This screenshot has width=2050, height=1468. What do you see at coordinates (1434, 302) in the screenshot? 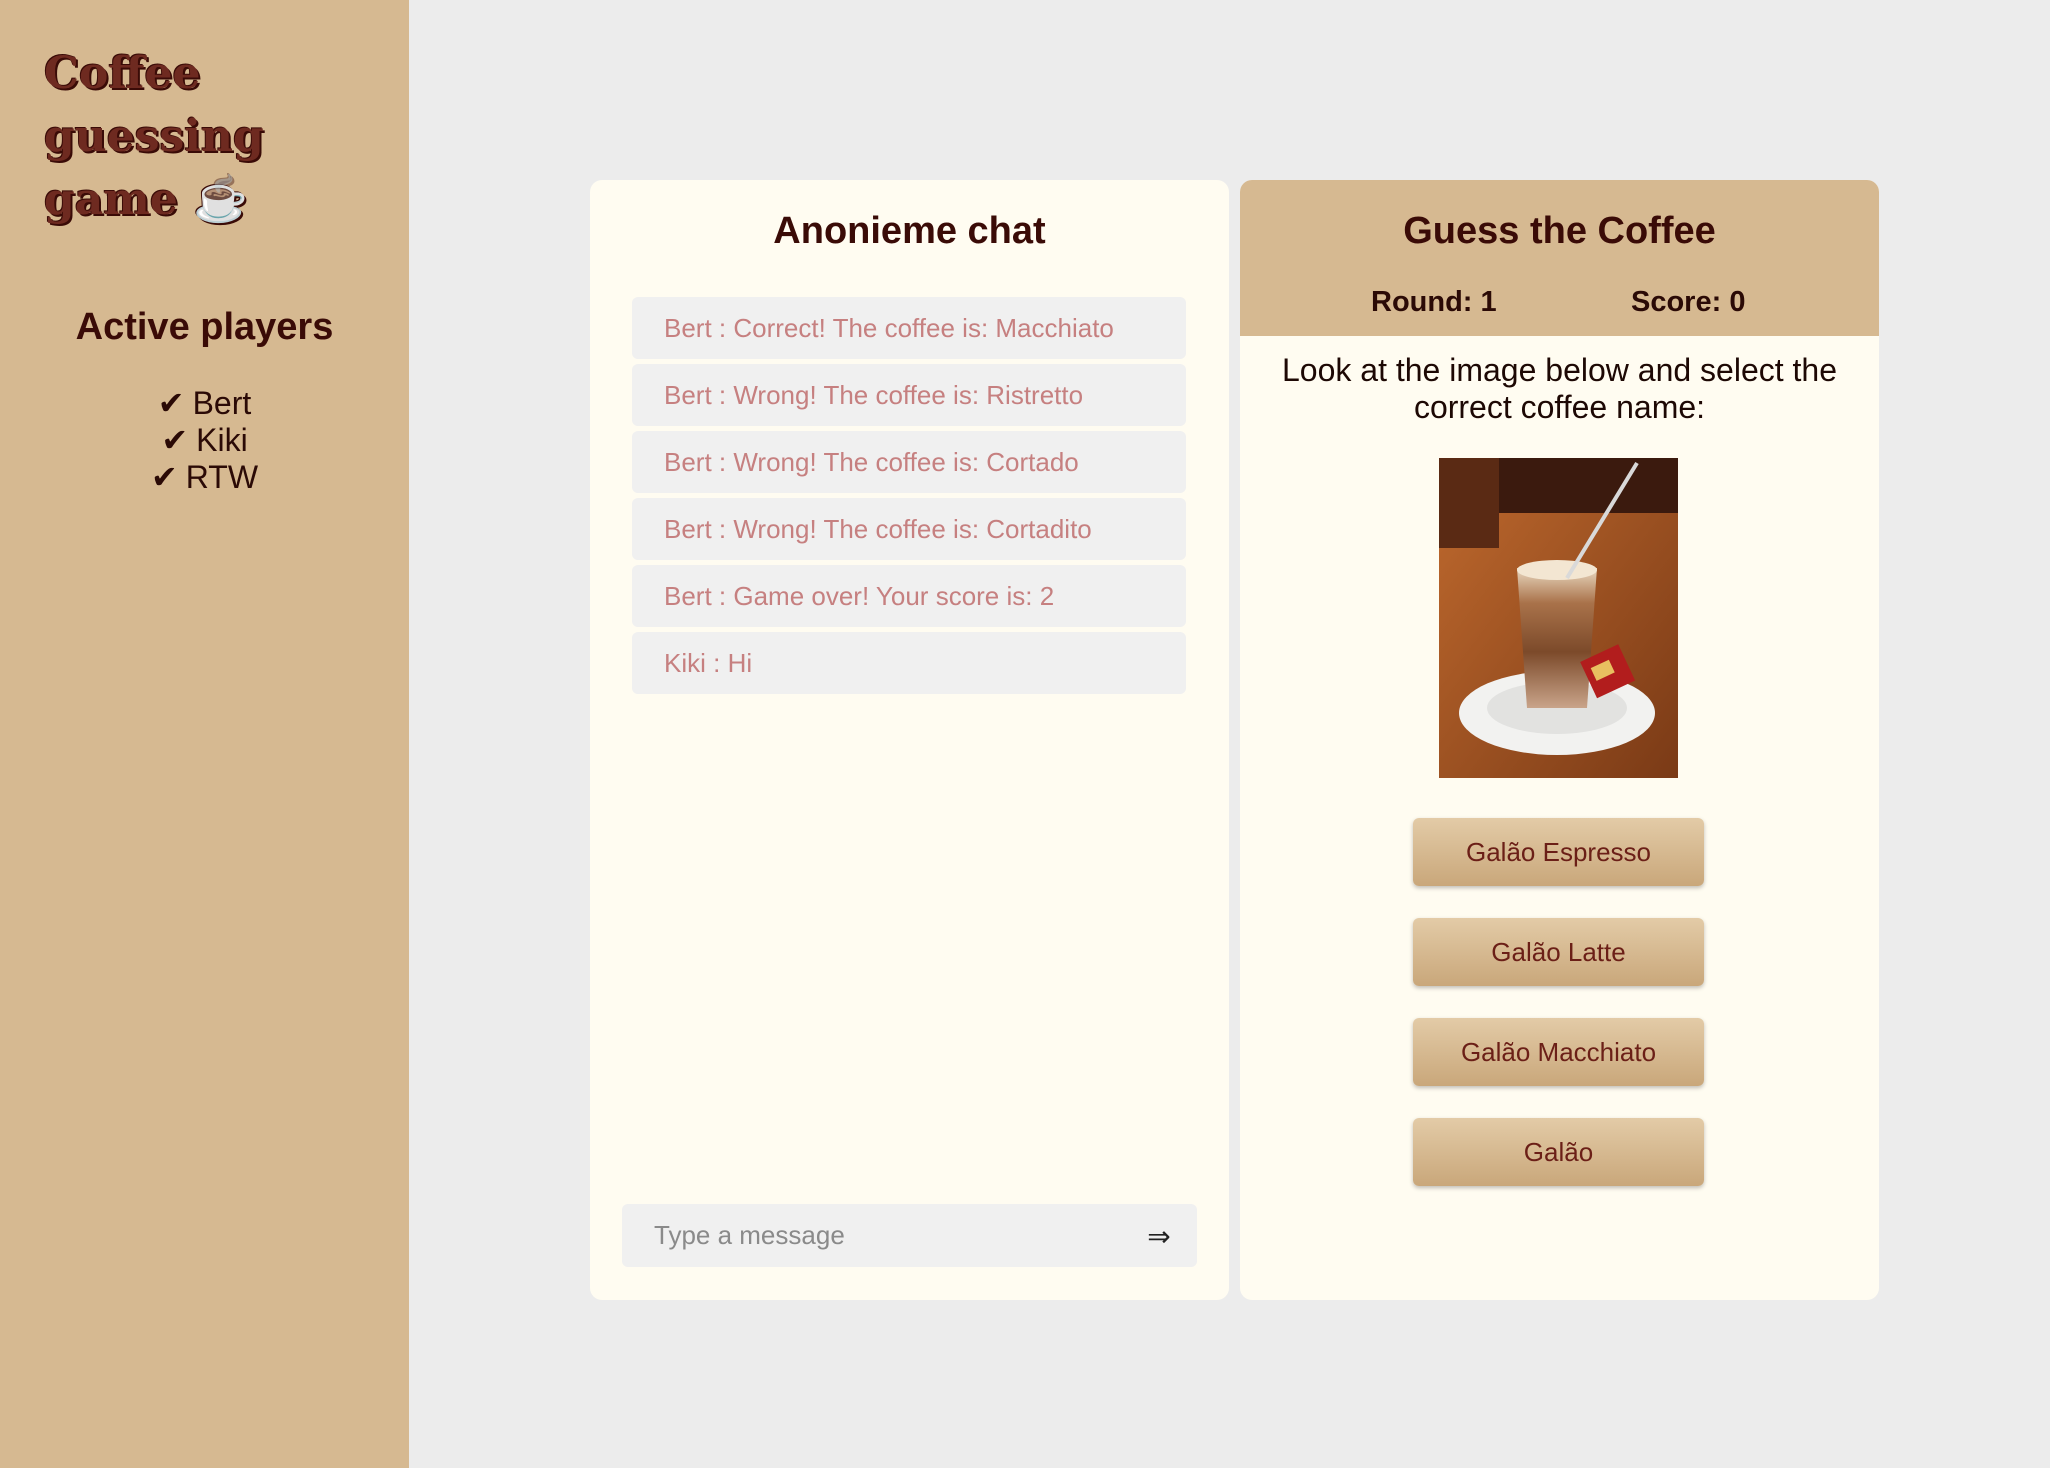
I see `round-indicator: Round: 1` at bounding box center [1434, 302].